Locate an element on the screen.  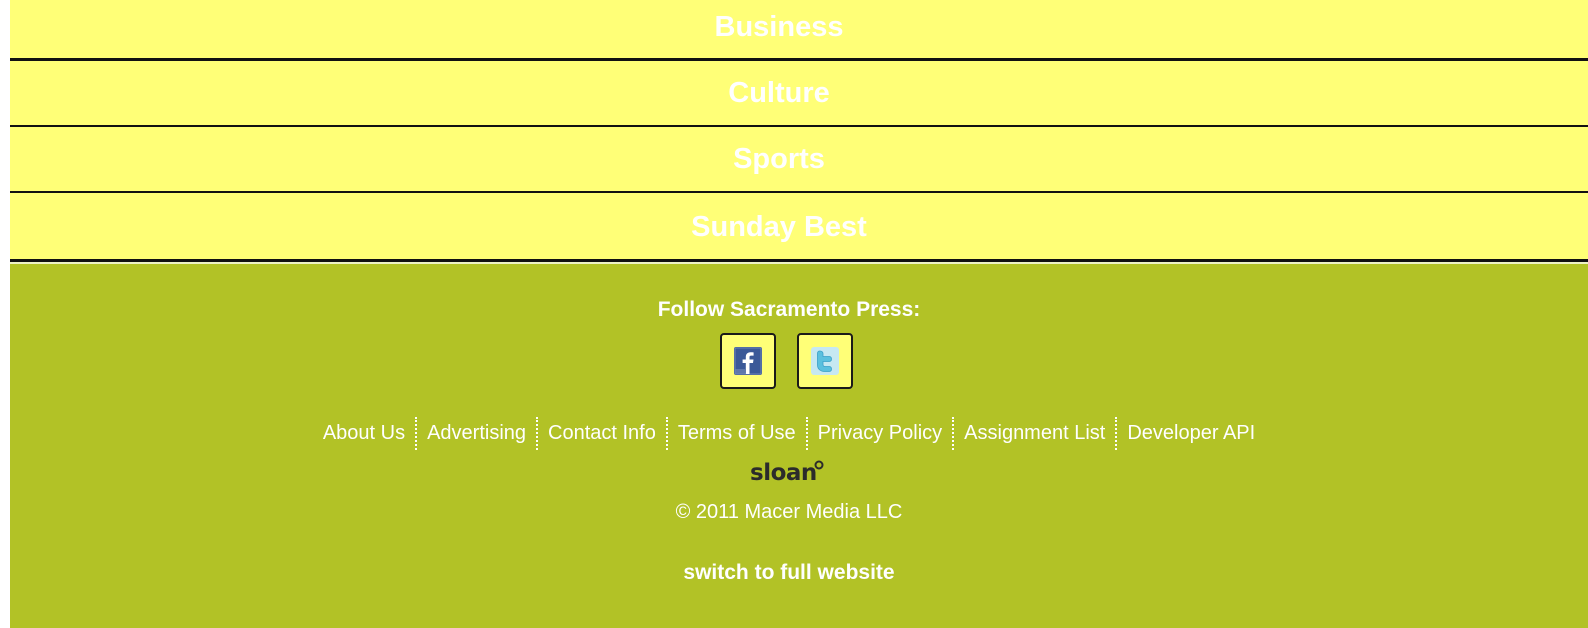
twitter-icon is located at coordinates (825, 361).